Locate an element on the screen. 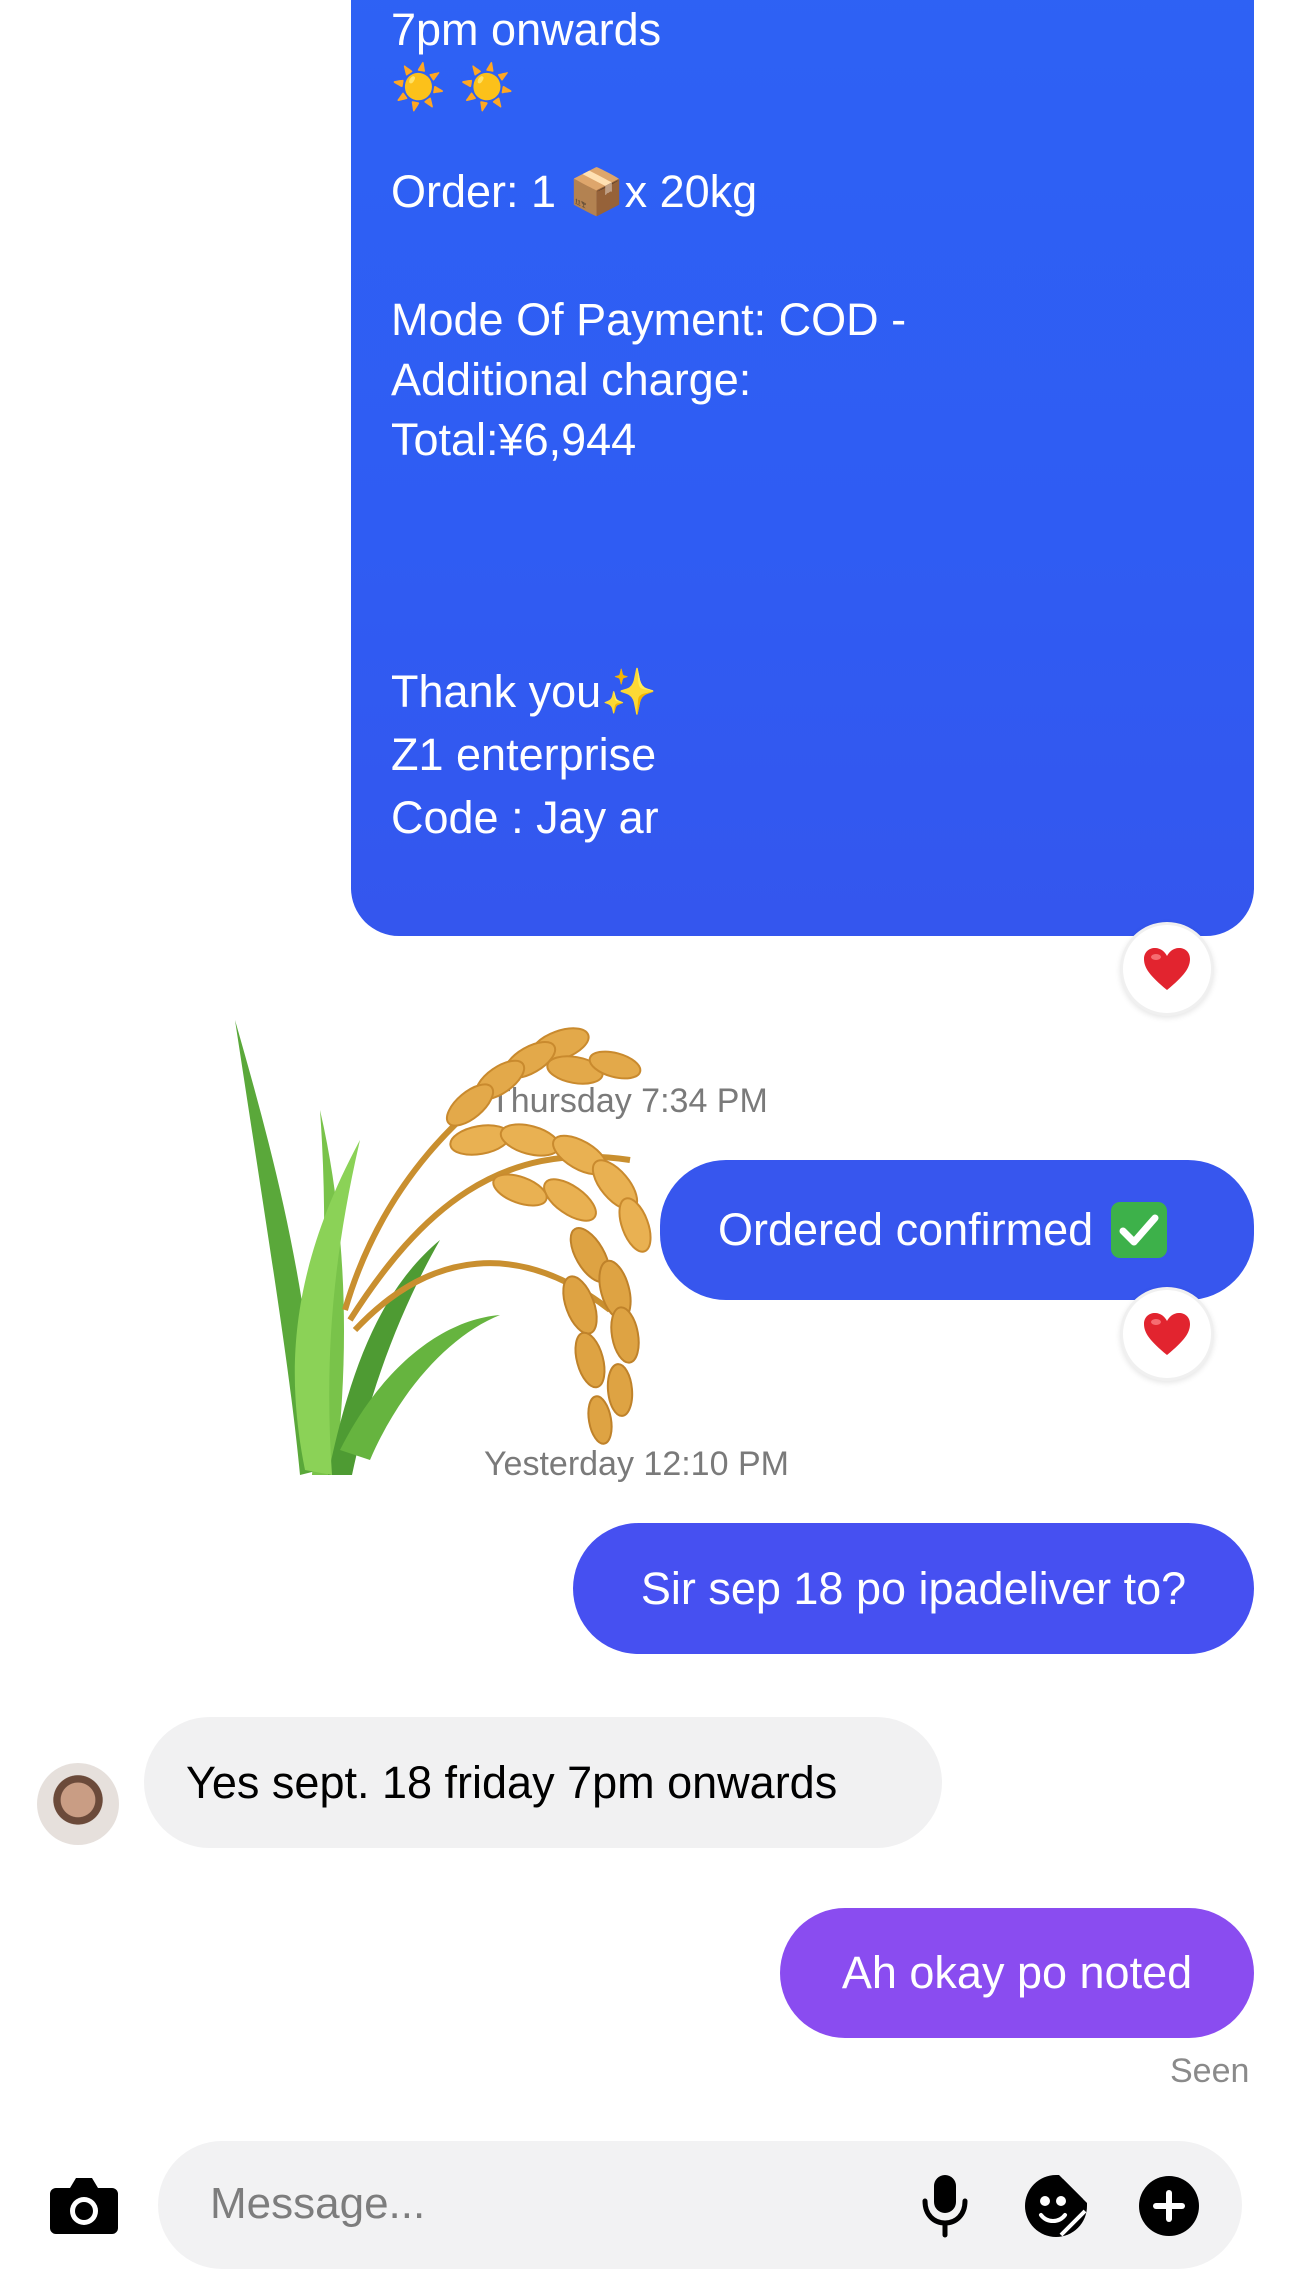 This screenshot has height=2292, width=1290. camera-button is located at coordinates (84, 2205).